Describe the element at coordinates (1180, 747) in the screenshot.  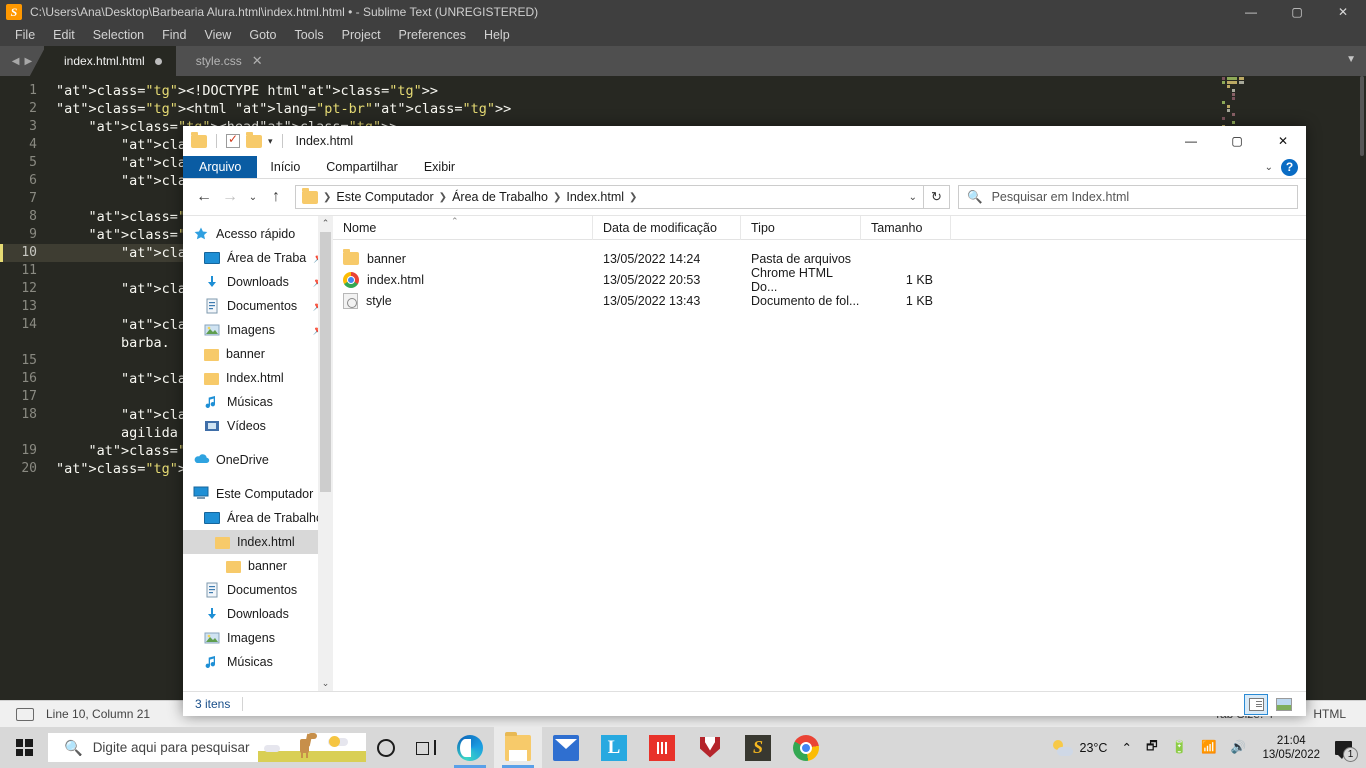
I see `battery-icon: 🔋` at that location.